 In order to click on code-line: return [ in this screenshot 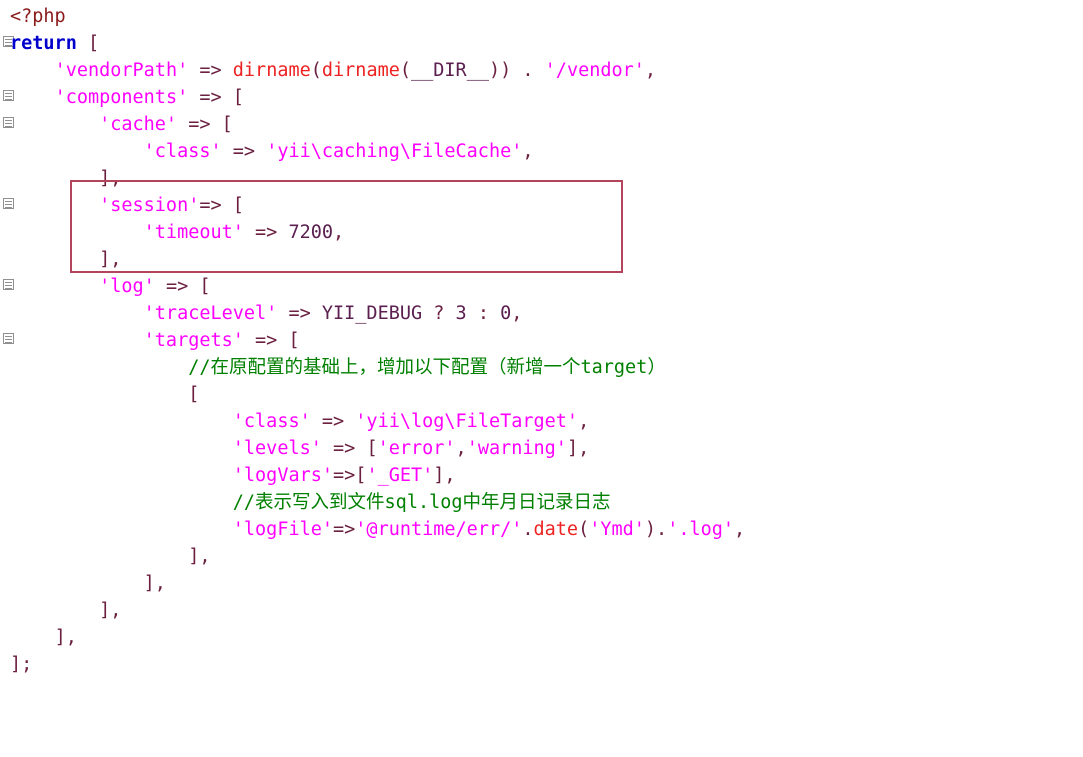, I will do `click(546, 43)`.